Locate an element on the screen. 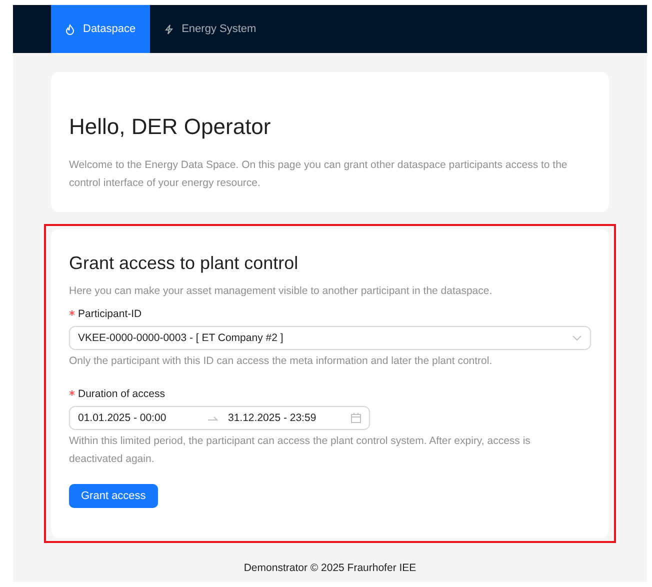 The width and height of the screenshot is (652, 587). date-range-picker: 01.01.2025 - 00:00 31.12.2025 - 23:59 is located at coordinates (219, 418).